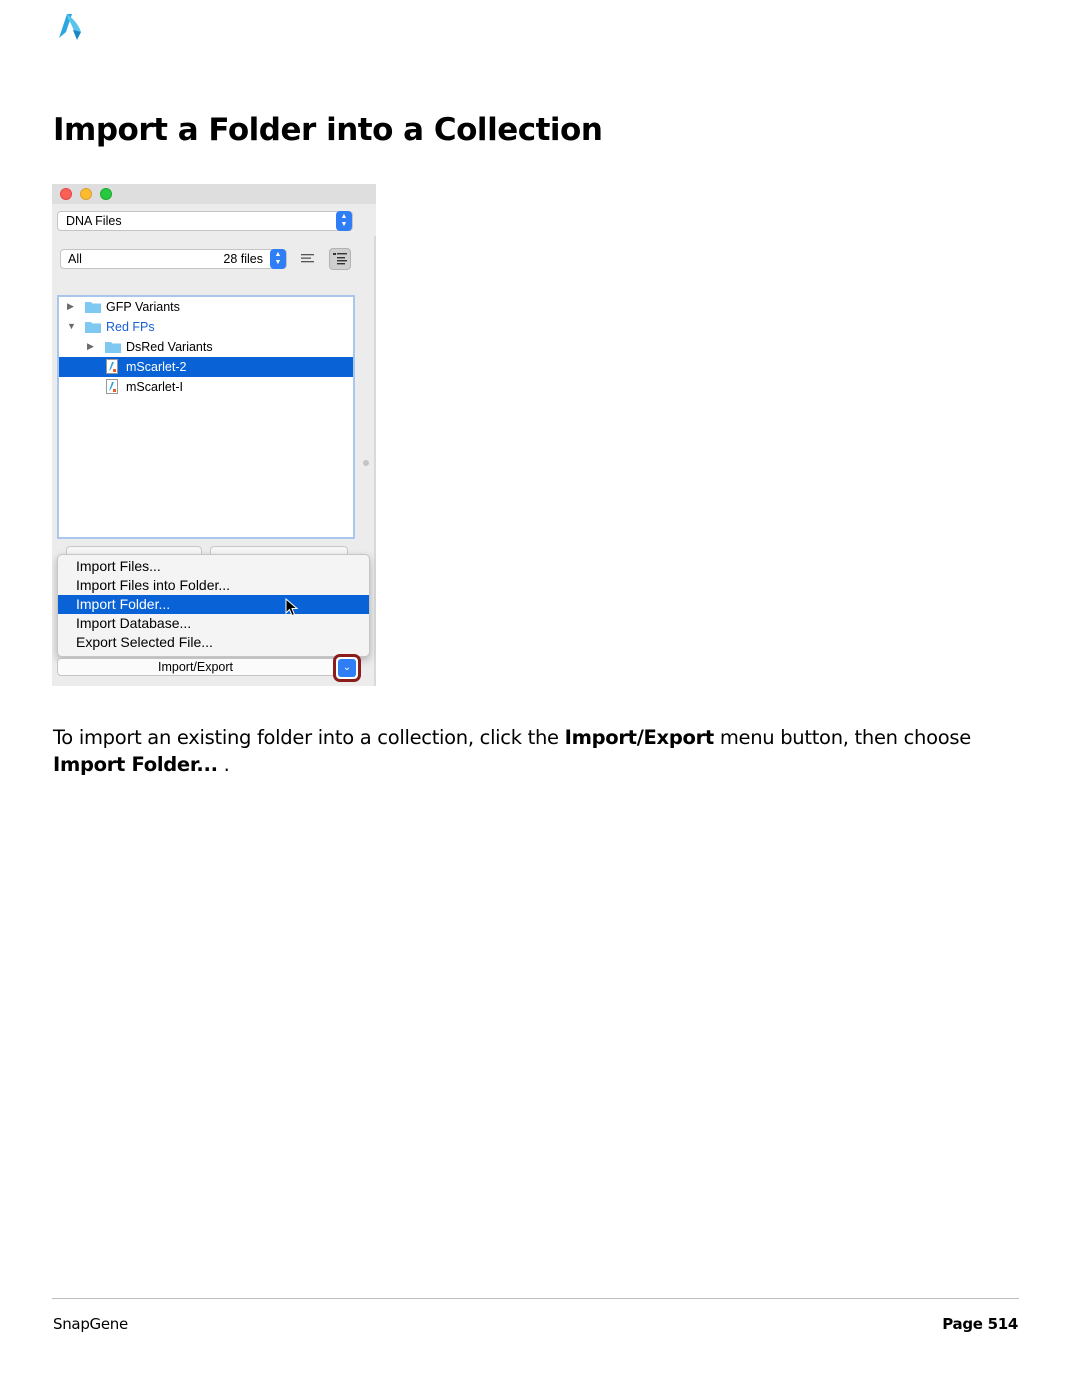 The height and width of the screenshot is (1386, 1071). What do you see at coordinates (206, 387) in the screenshot?
I see `tree-row-mscarlet-i: mScarlet-I` at bounding box center [206, 387].